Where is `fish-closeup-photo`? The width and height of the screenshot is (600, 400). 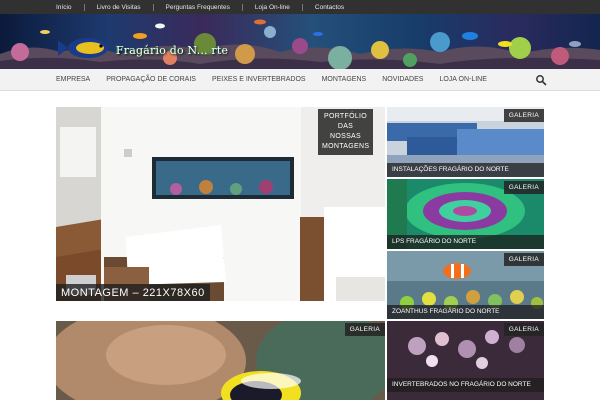 fish-closeup-photo is located at coordinates (220, 360).